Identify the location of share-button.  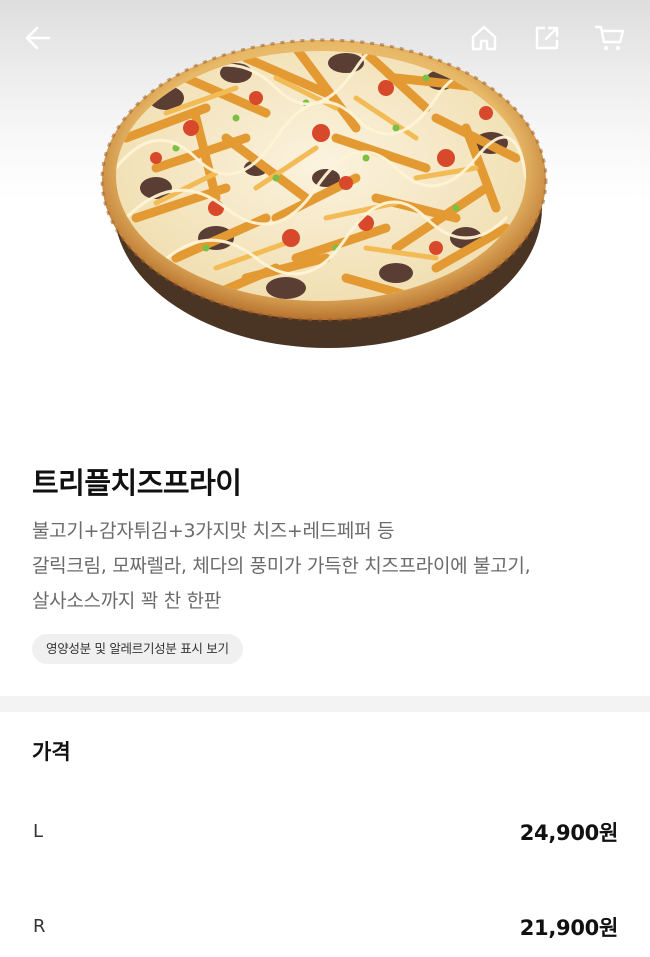
(547, 38).